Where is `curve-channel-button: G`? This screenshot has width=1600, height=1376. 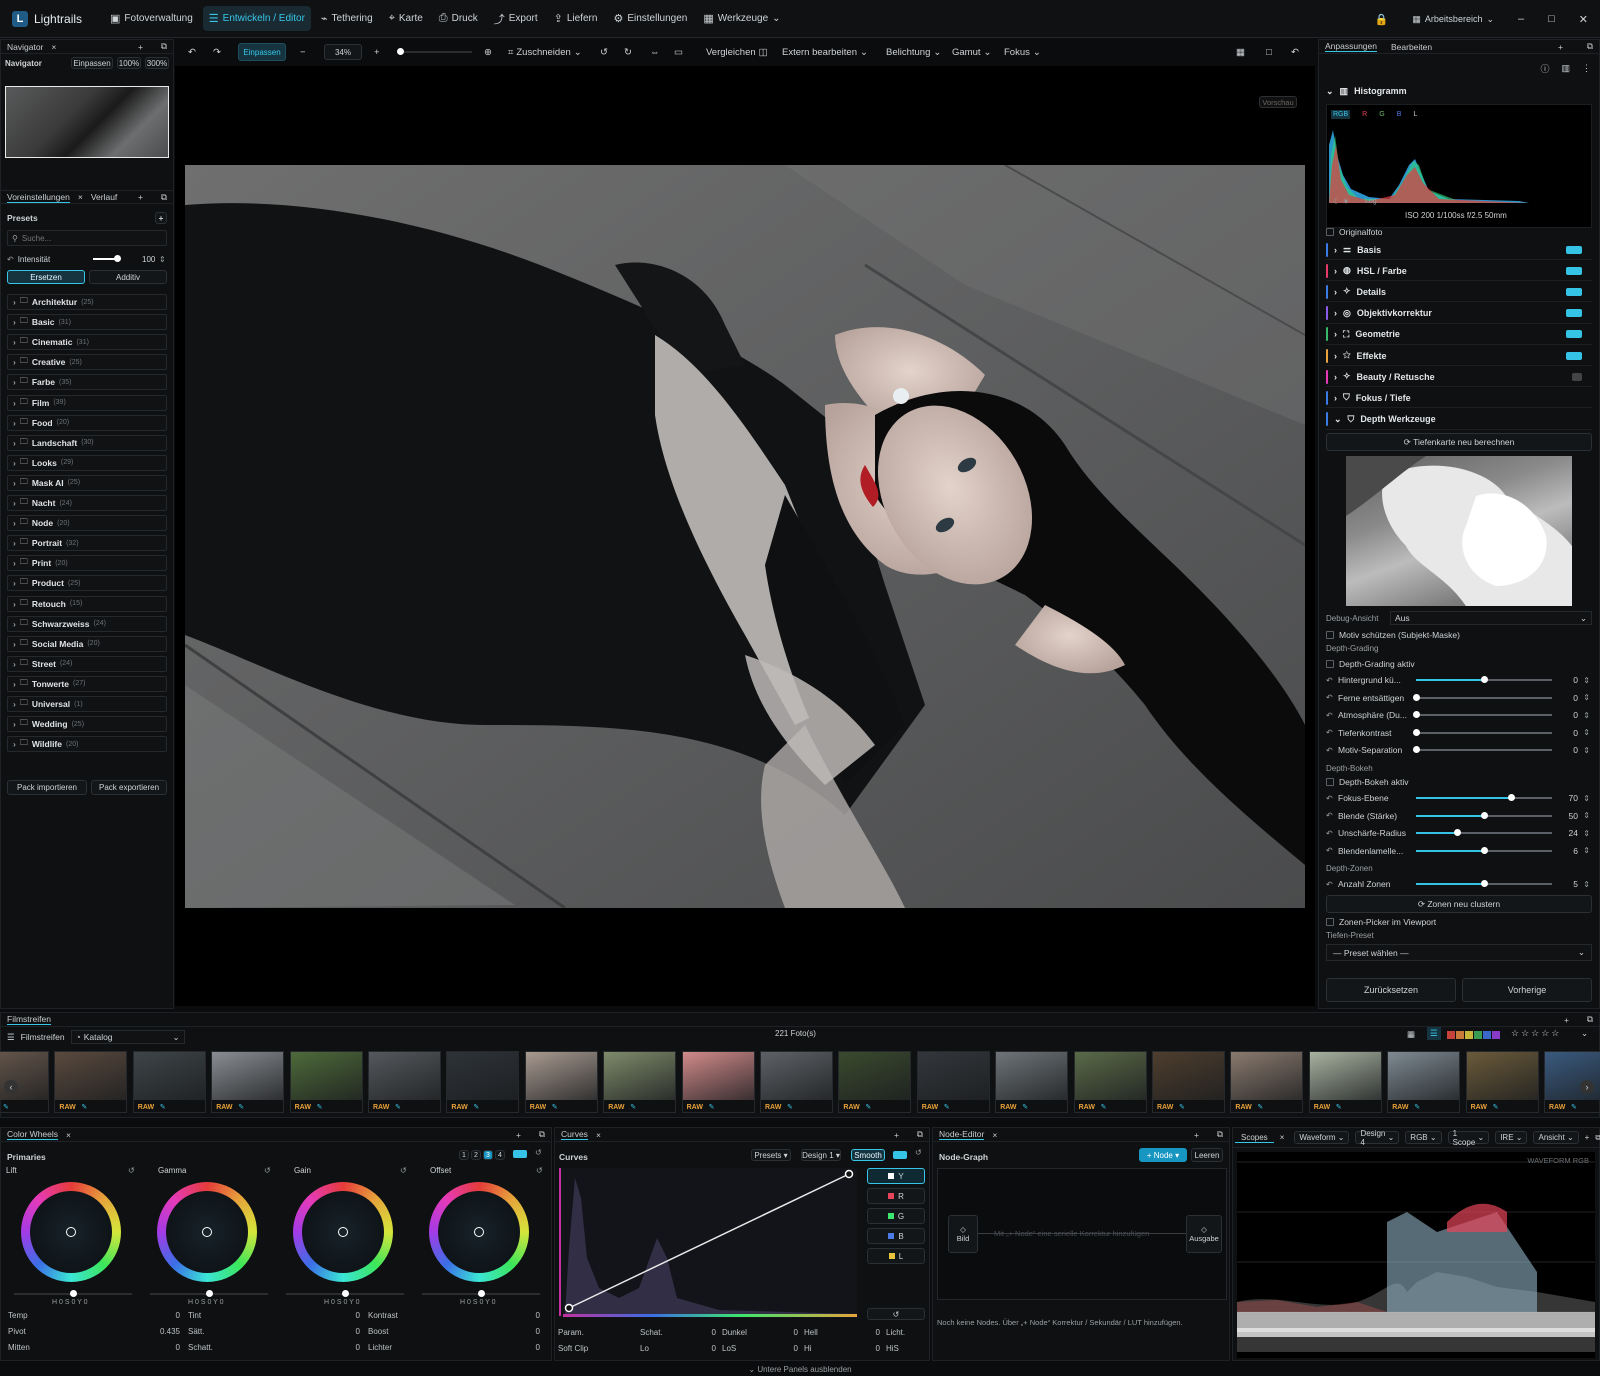
curve-channel-button: G is located at coordinates (896, 1216).